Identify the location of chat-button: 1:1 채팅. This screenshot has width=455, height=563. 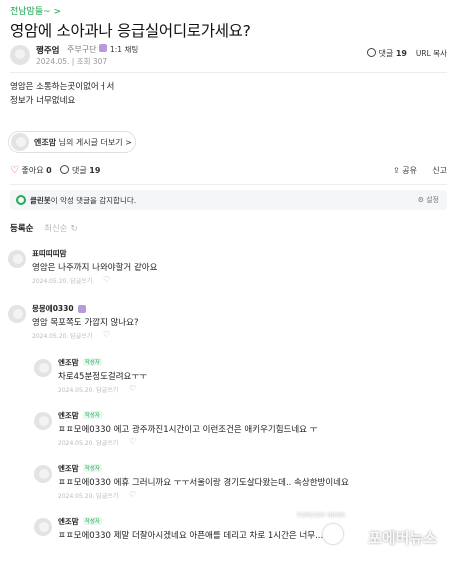
(124, 49).